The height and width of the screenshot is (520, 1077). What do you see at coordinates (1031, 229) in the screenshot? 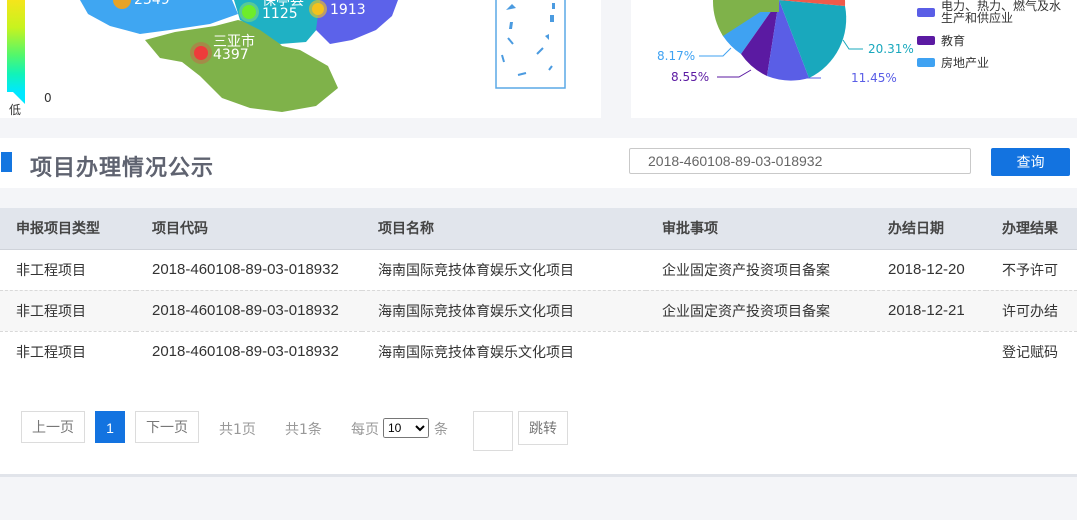
I see `column-header: 办理结果` at bounding box center [1031, 229].